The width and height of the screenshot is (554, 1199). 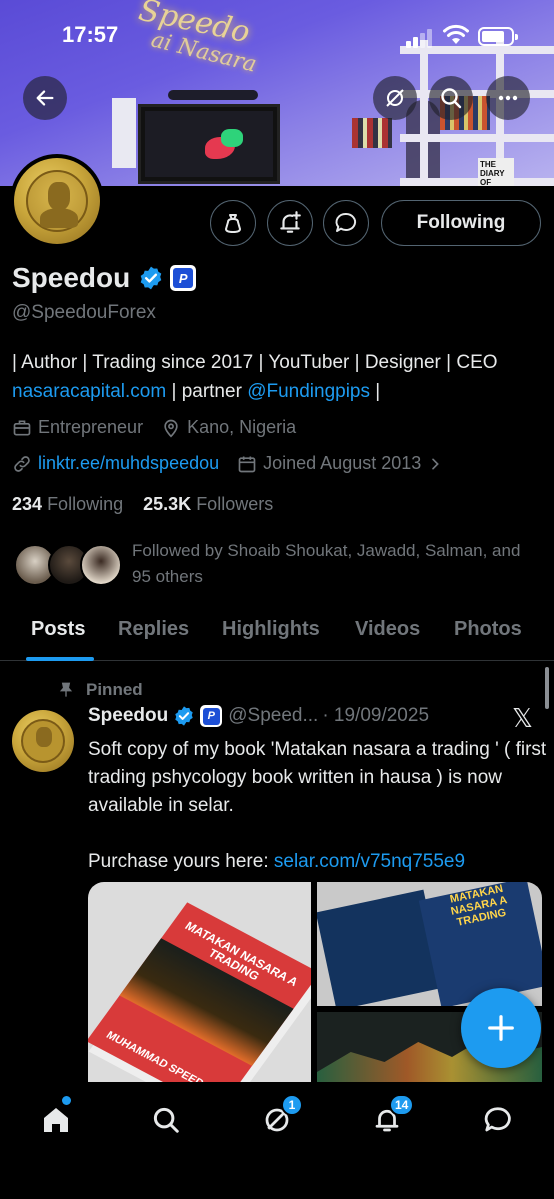 I want to click on profile-tabs: Posts Replies Highlights Videos Photos, so click(x=277, y=633).